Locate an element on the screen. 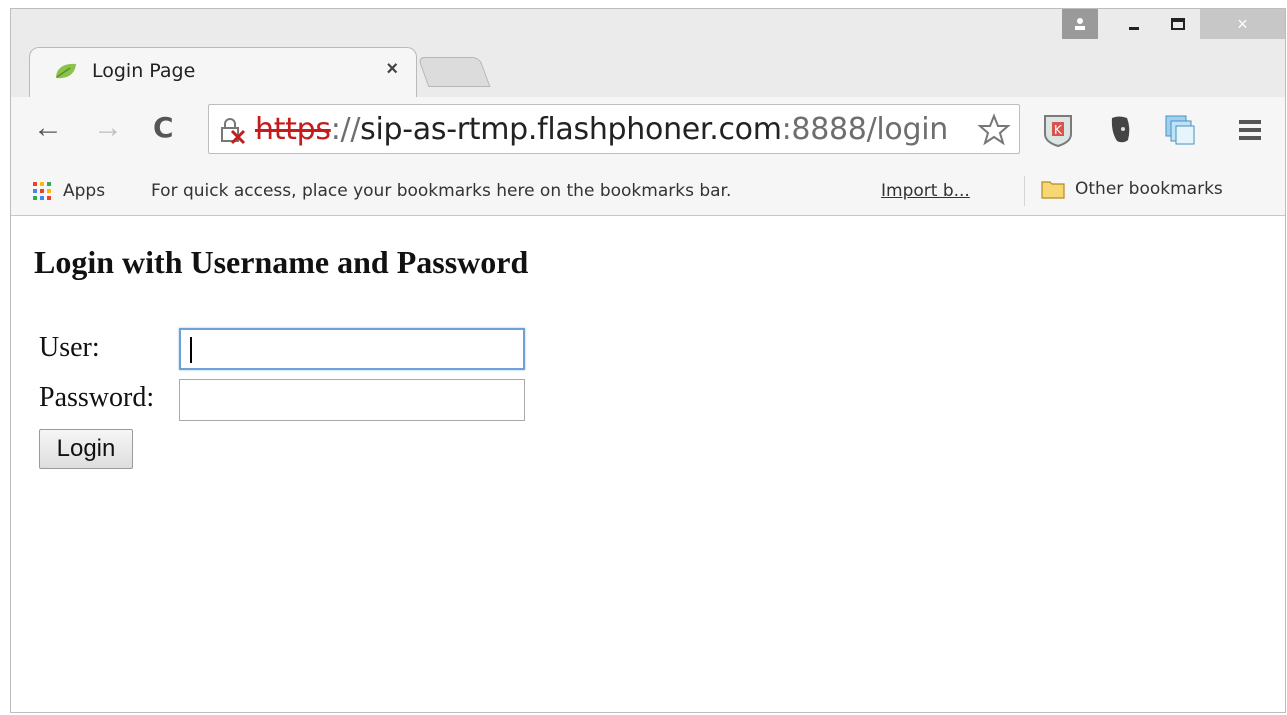 The width and height of the screenshot is (1287, 715). minimize-button is located at coordinates (1134, 24).